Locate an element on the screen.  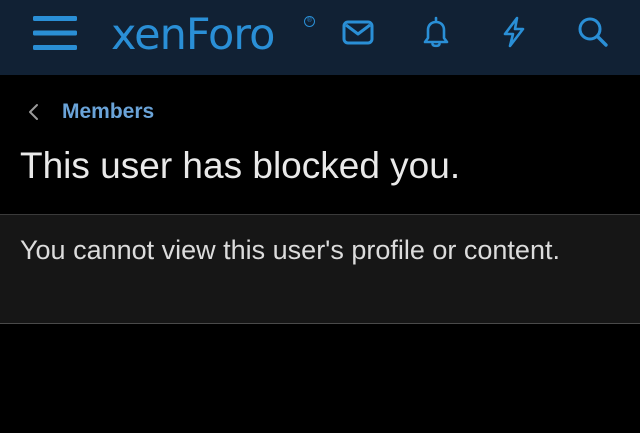
search-icon is located at coordinates (593, 32).